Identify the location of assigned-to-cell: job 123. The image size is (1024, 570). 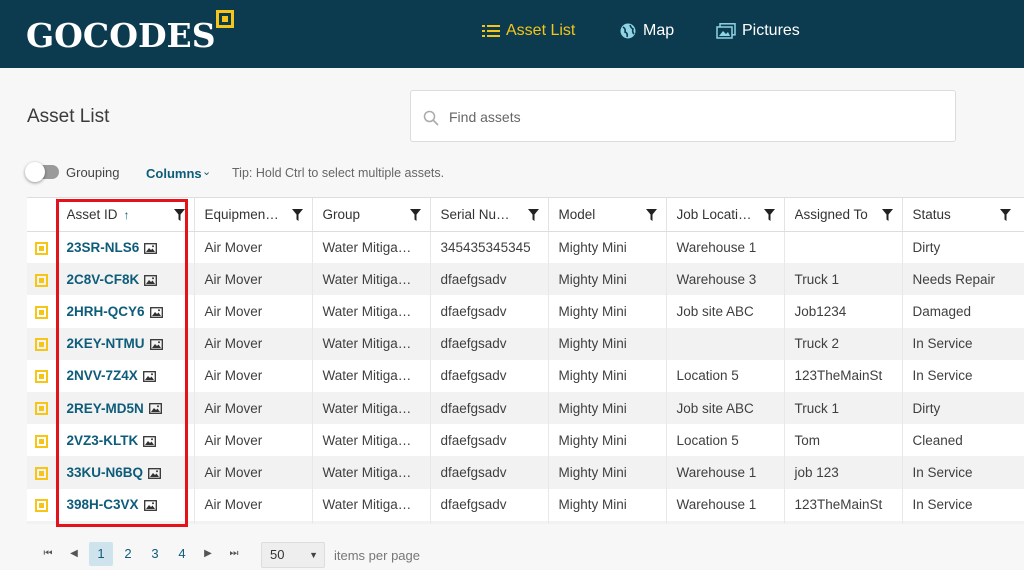
(843, 472).